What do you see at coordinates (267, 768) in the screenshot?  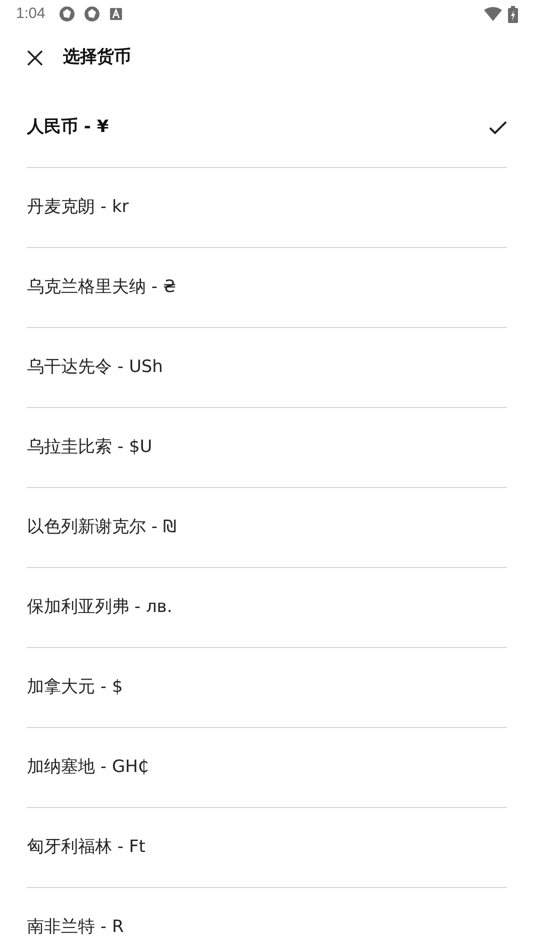 I see `currency-option: 加纳塞地 - GH₵` at bounding box center [267, 768].